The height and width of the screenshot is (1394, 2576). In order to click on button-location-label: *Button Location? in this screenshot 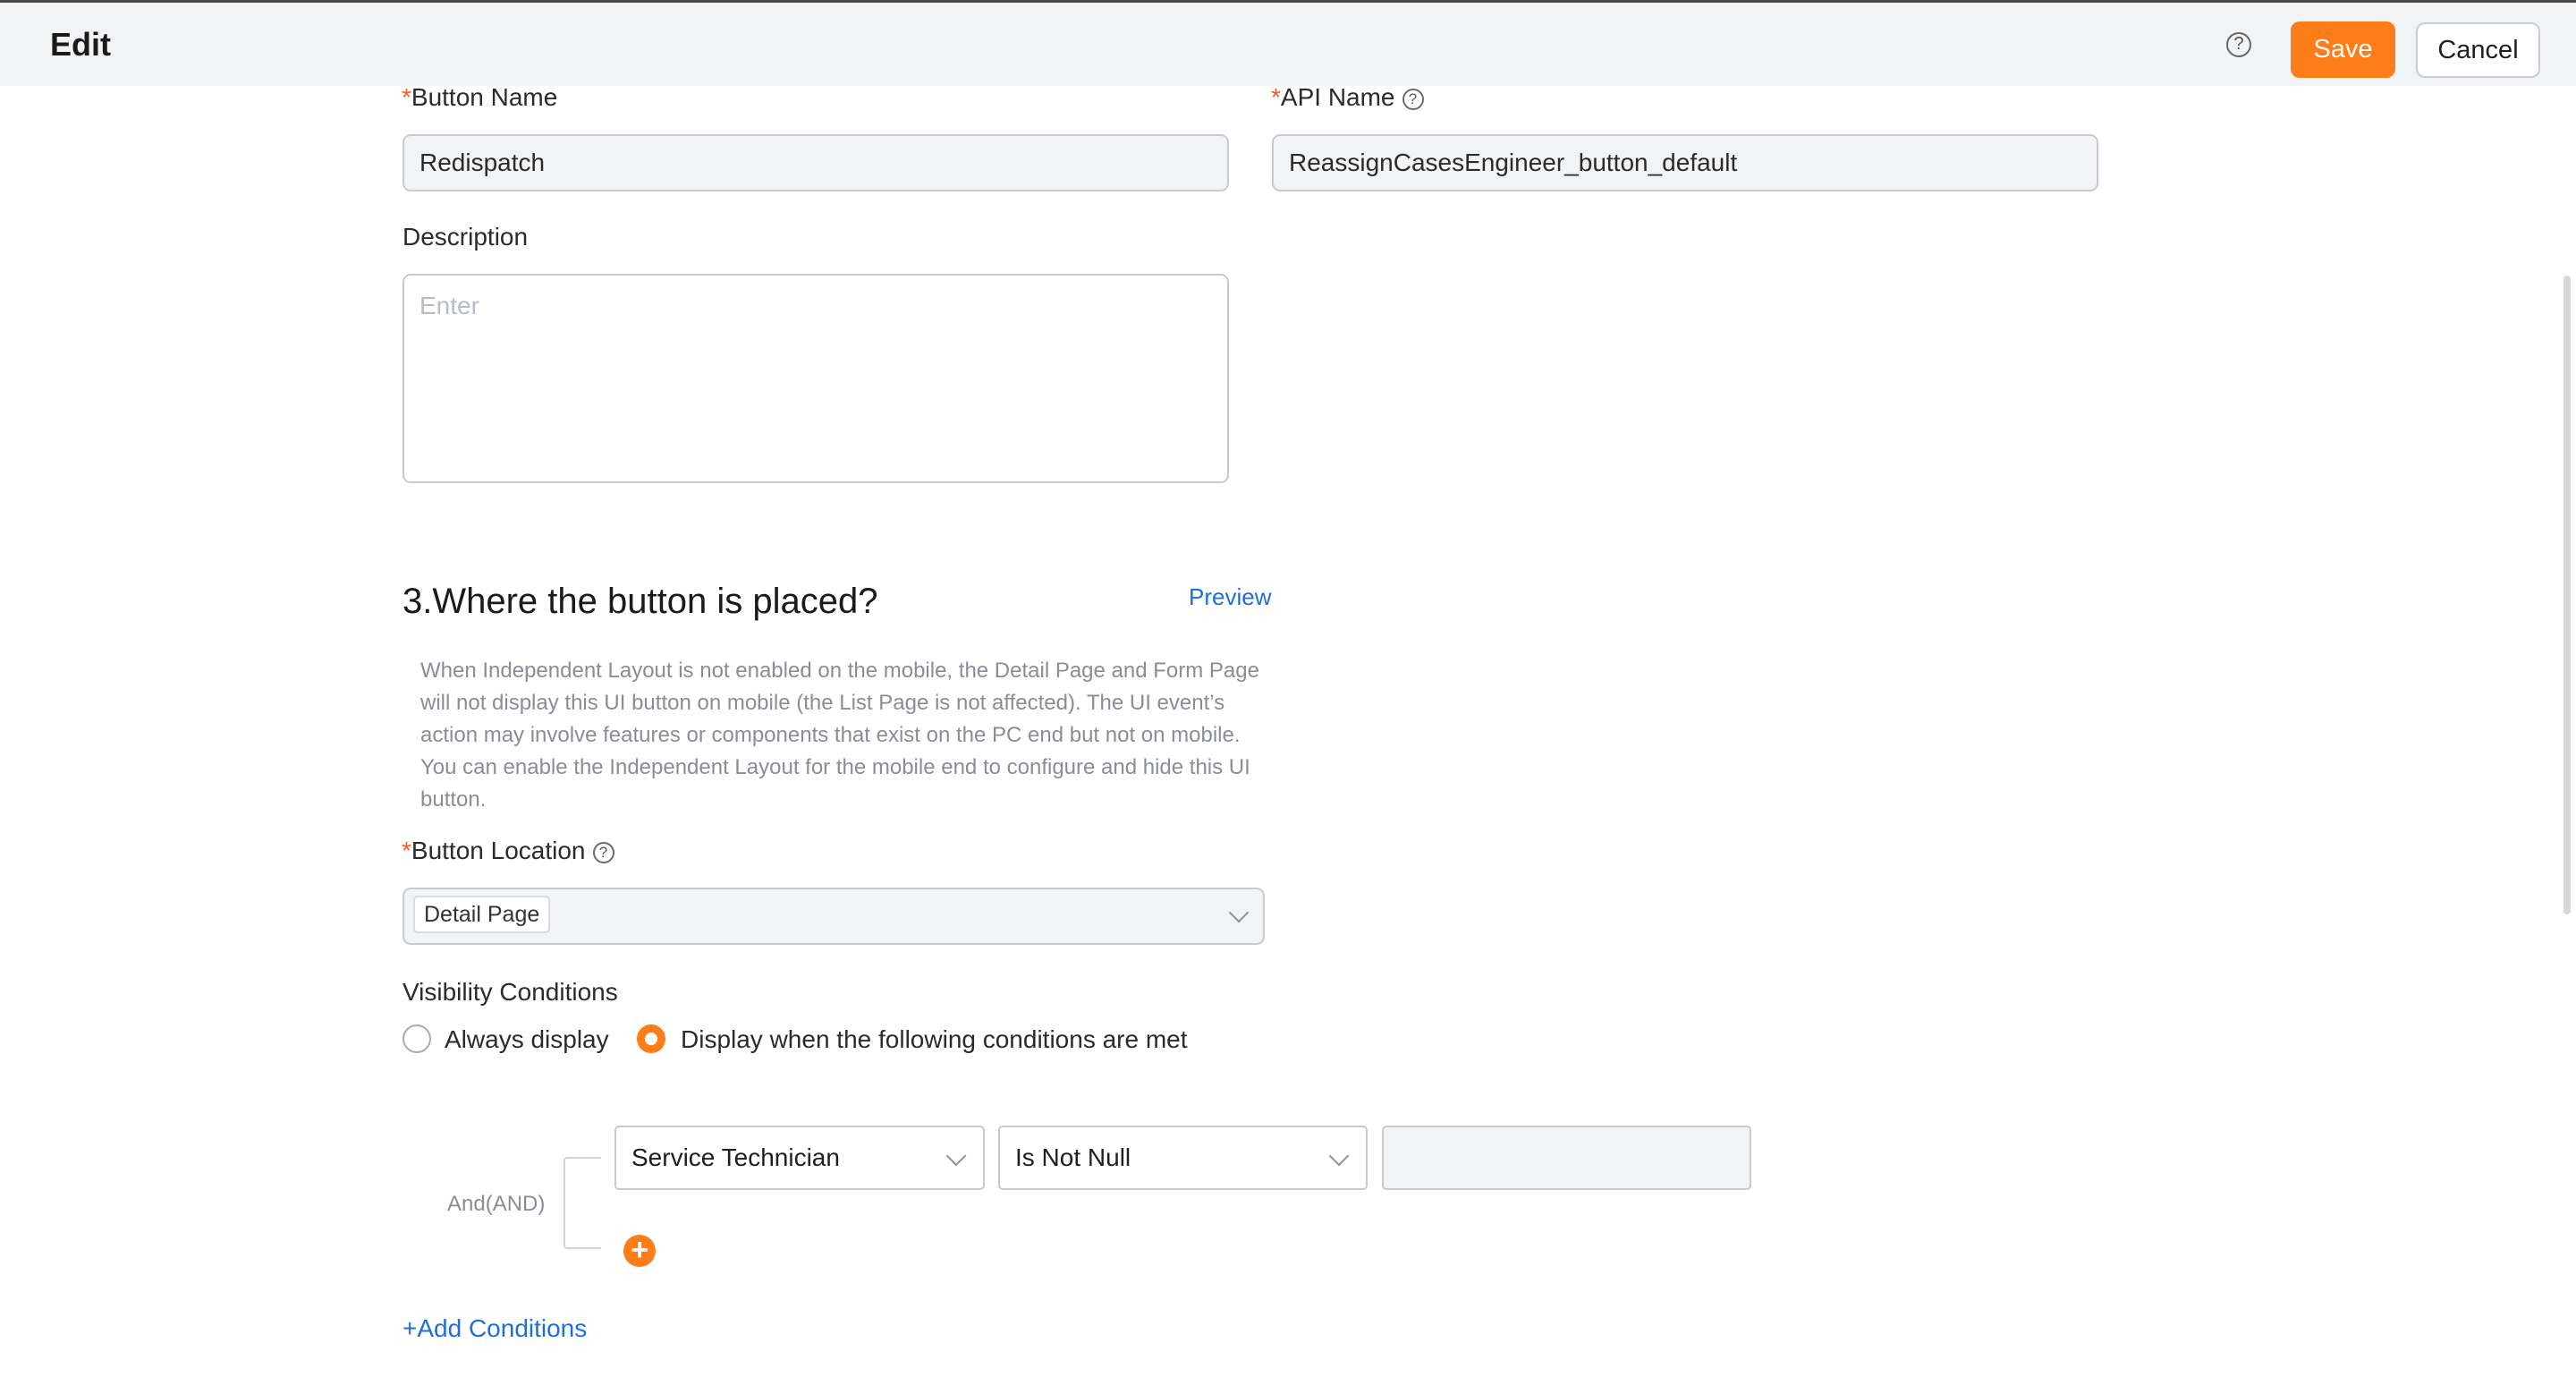, I will do `click(508, 851)`.